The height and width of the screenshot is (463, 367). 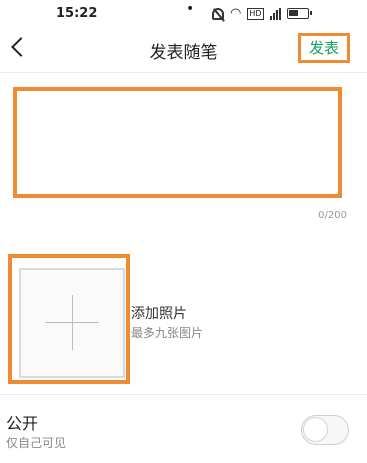 I want to click on publish-button: 发表, so click(x=324, y=48).